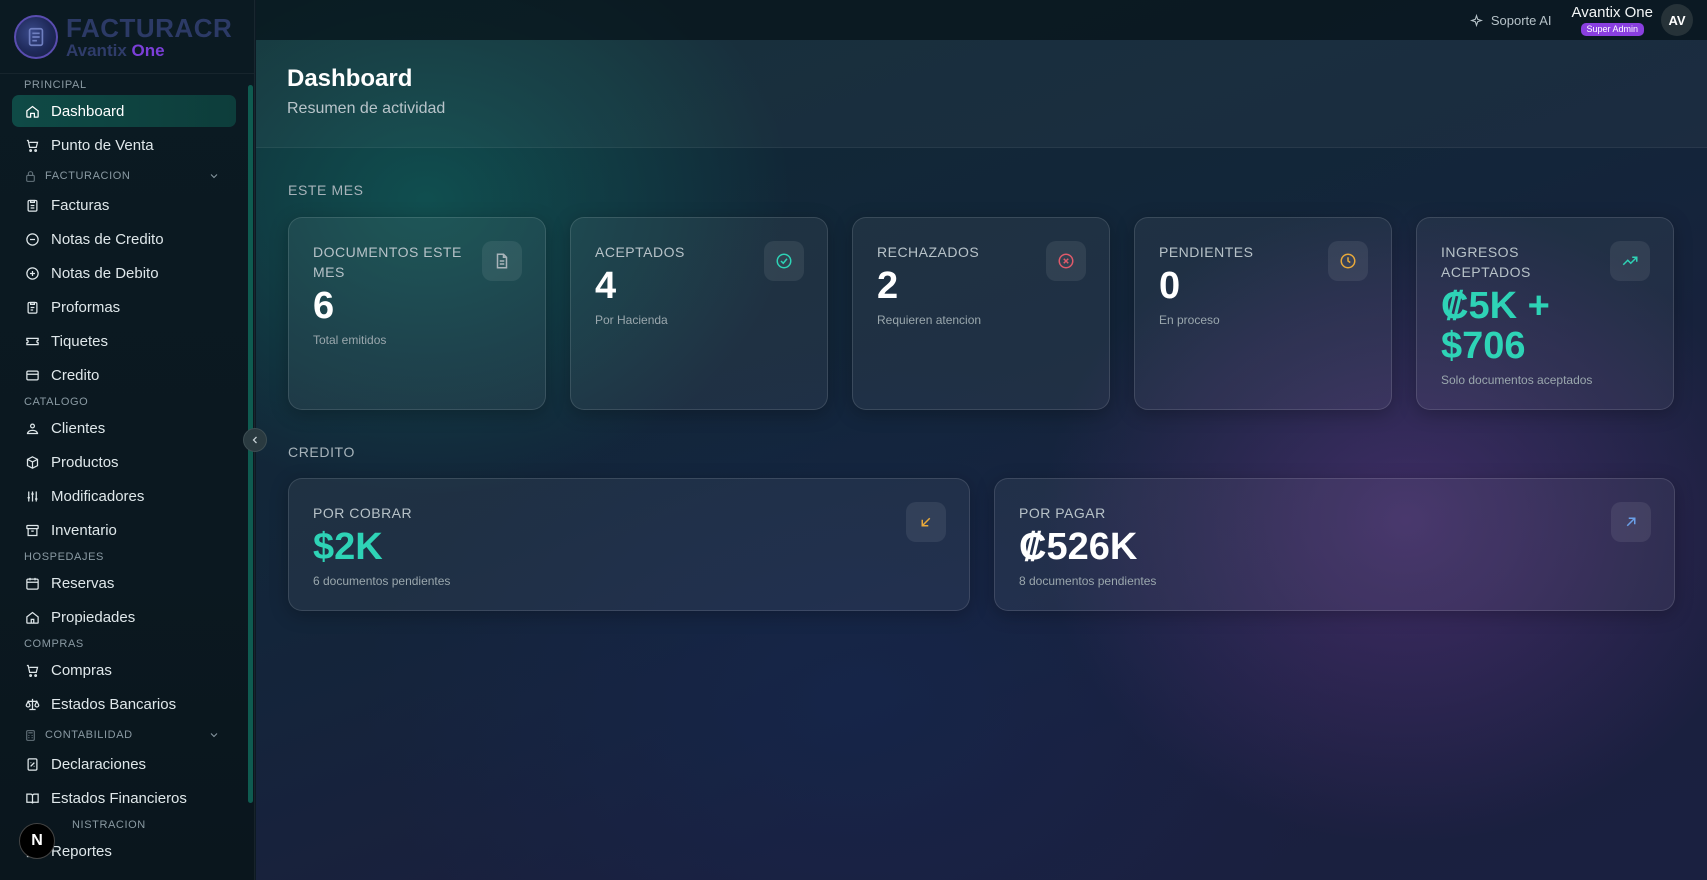 This screenshot has height=880, width=1707. Describe the element at coordinates (124, 670) in the screenshot. I see `sidebar-item-compras: Compras` at that location.